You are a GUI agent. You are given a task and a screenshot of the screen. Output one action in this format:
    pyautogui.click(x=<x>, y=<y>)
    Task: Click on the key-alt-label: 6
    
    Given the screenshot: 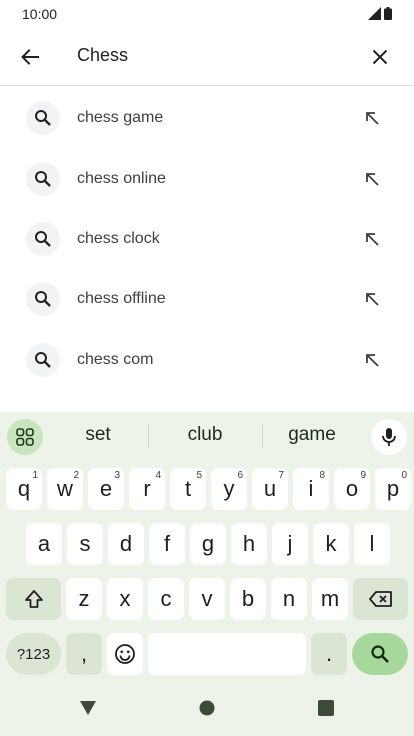 What is the action you would take?
    pyautogui.click(x=240, y=475)
    